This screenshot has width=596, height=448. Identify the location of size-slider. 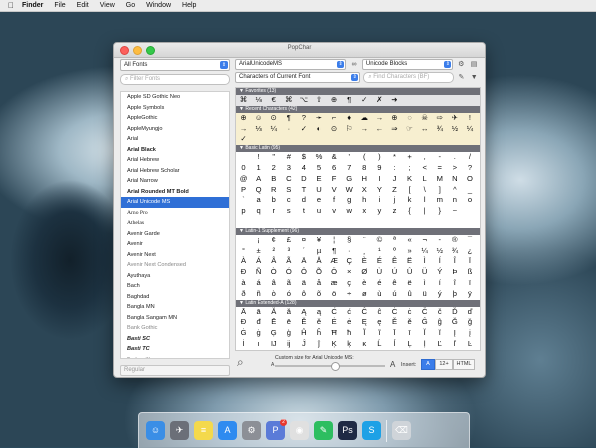
(330, 366).